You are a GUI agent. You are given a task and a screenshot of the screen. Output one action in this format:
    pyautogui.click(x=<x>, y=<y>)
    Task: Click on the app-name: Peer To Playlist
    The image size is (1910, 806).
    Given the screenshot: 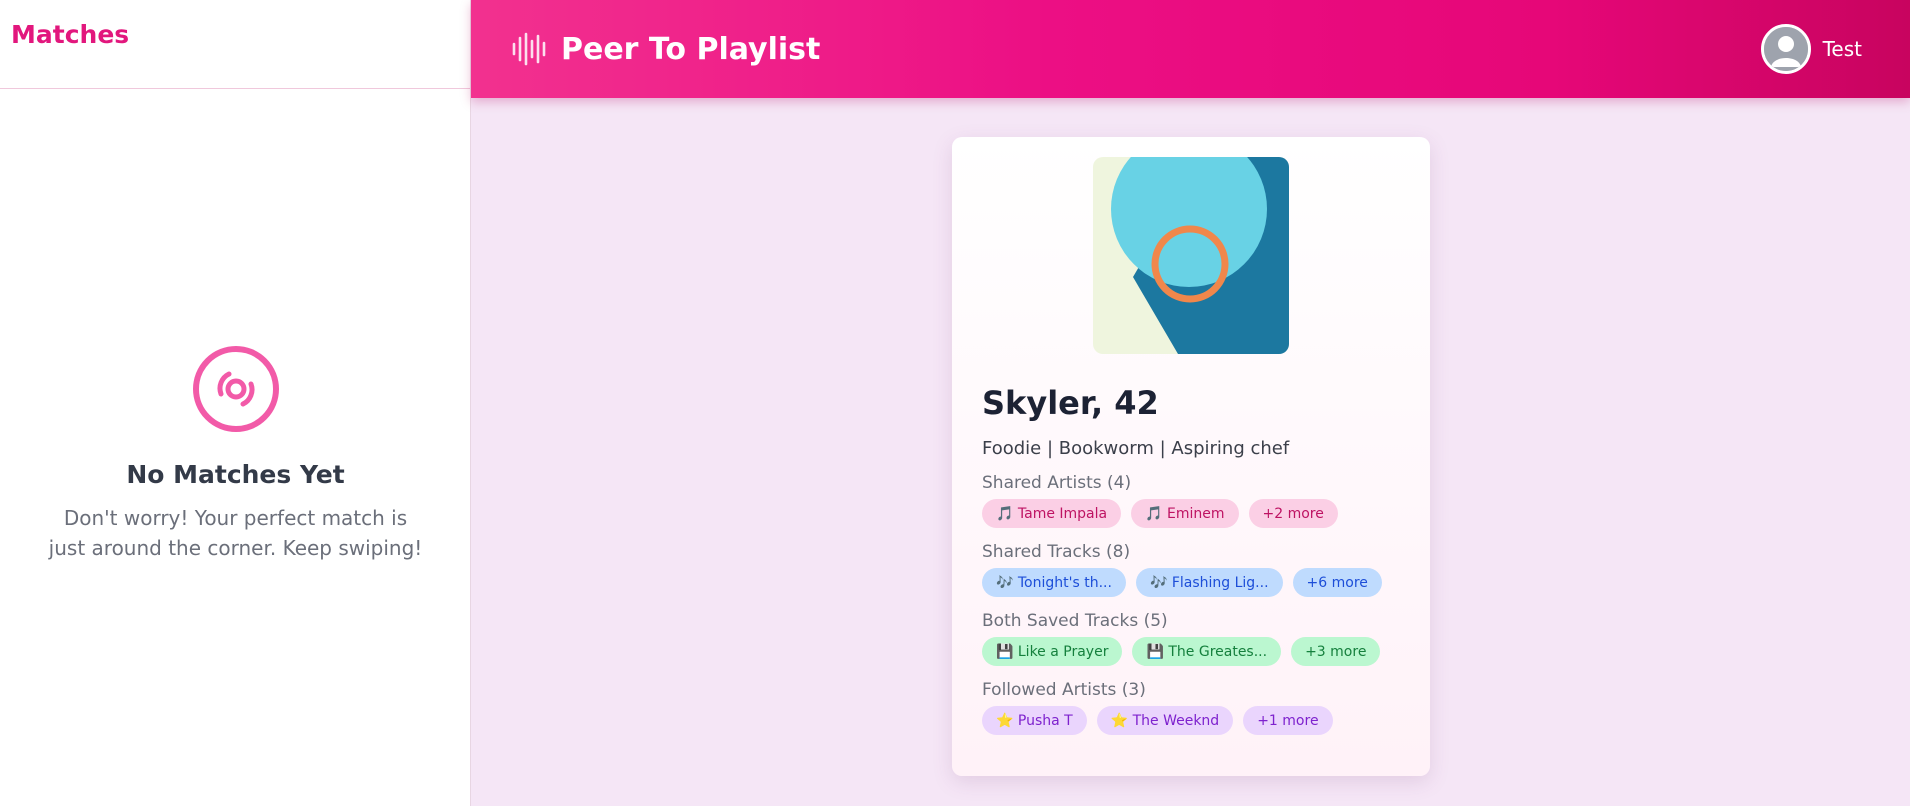 What is the action you would take?
    pyautogui.click(x=691, y=49)
    